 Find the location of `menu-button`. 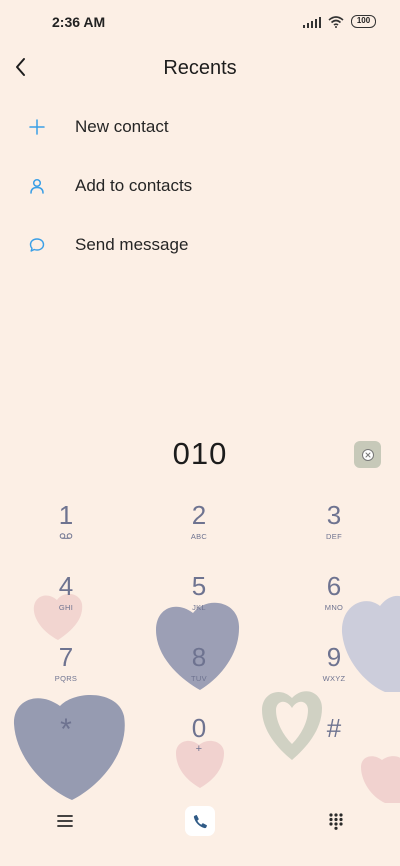

menu-button is located at coordinates (65, 821).